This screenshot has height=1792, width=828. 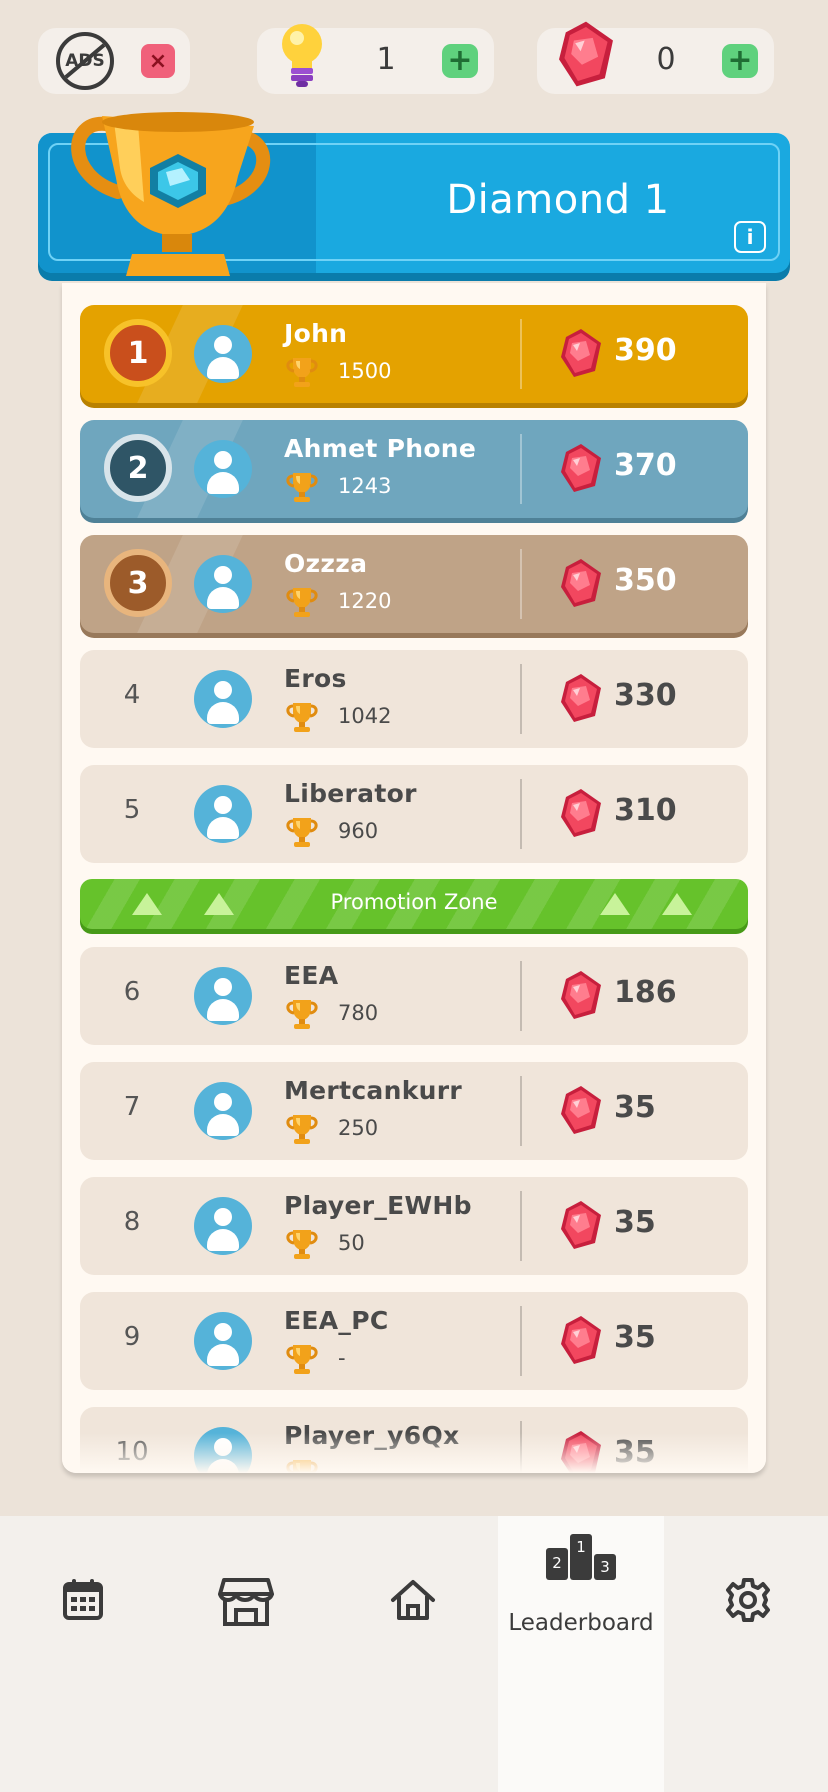 What do you see at coordinates (315, 678) in the screenshot?
I see `player-name: Eros` at bounding box center [315, 678].